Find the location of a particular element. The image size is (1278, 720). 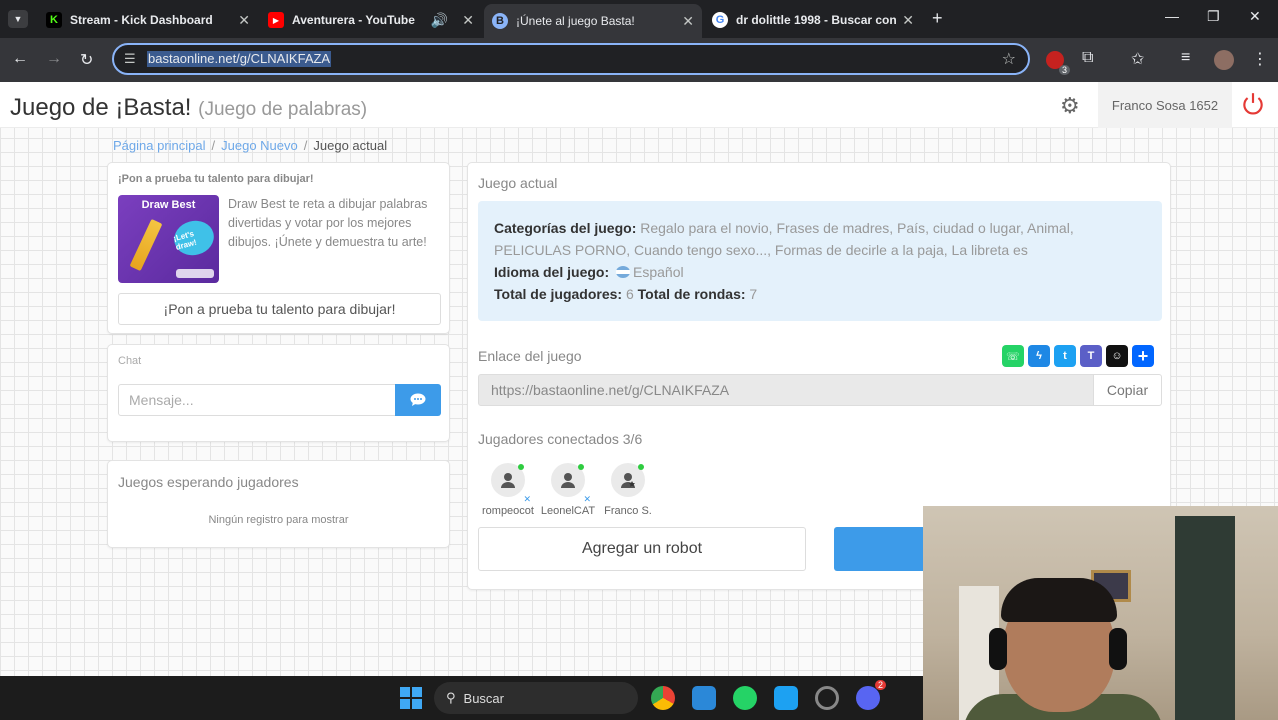

whatsapp-taskbar-icon is located at coordinates (745, 698).